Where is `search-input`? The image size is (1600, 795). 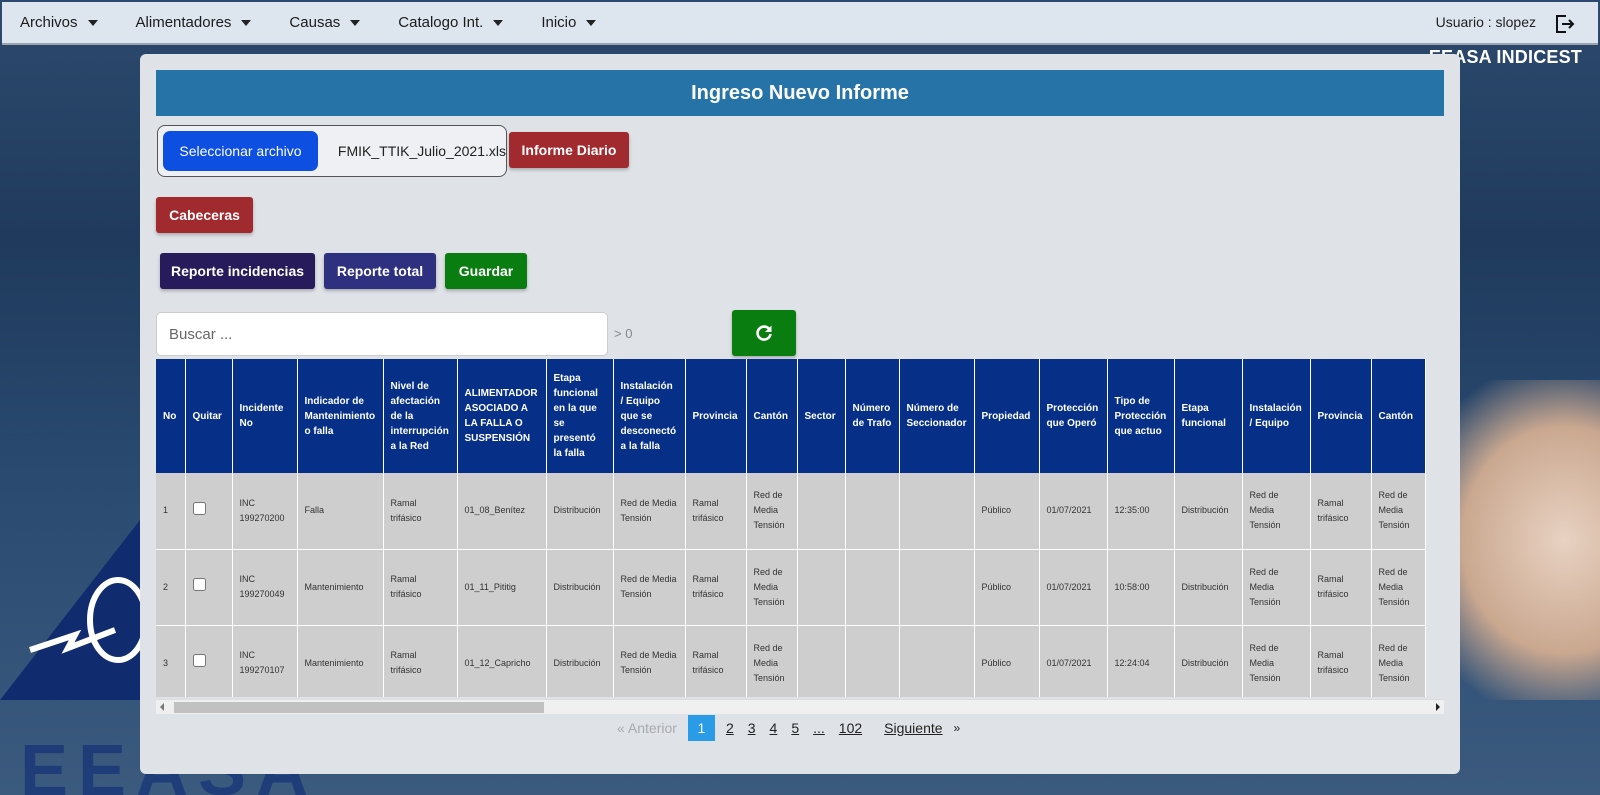 search-input is located at coordinates (382, 334).